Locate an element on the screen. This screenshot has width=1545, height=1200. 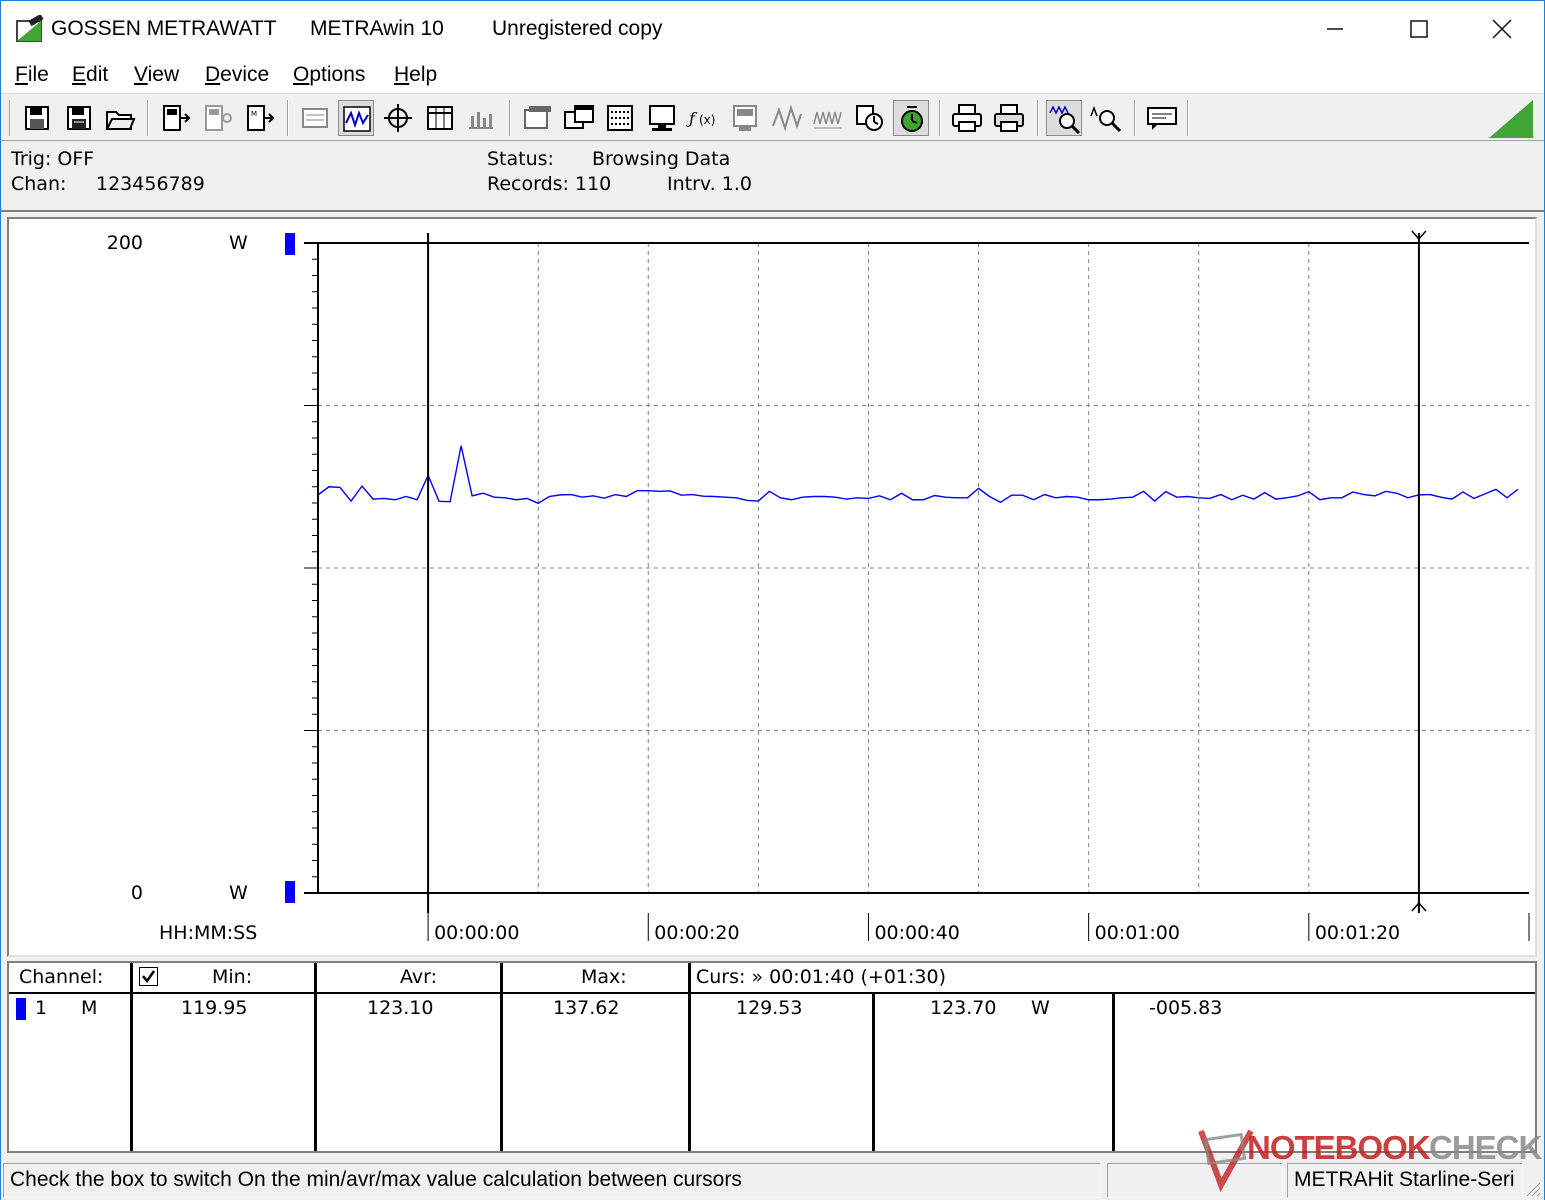
max-header: Max: is located at coordinates (604, 977).